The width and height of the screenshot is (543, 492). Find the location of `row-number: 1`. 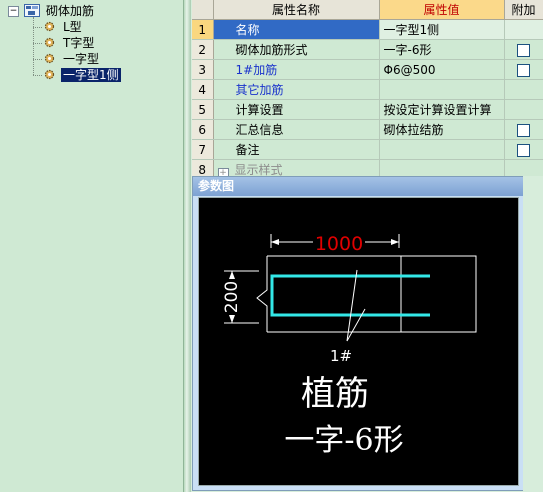

row-number: 1 is located at coordinates (203, 29).